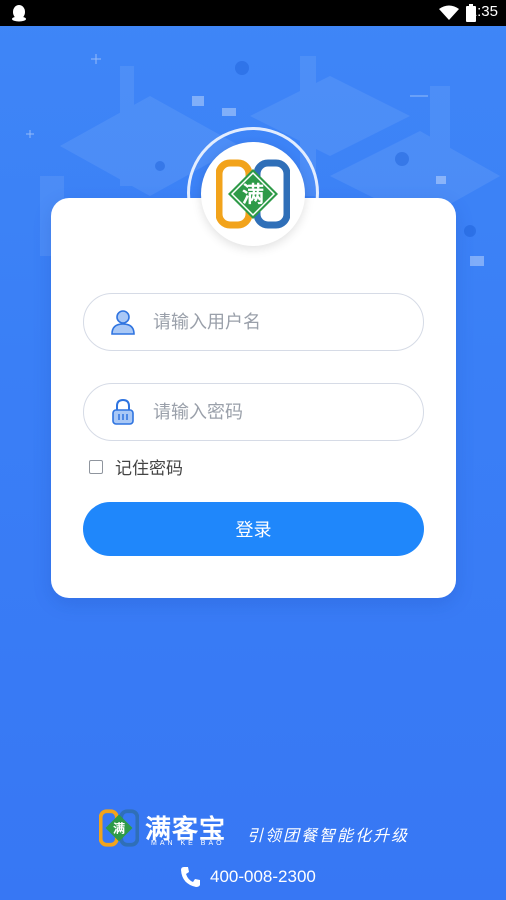 Image resolution: width=506 pixels, height=900 pixels. Describe the element at coordinates (288, 322) in the screenshot. I see `username-input` at that location.